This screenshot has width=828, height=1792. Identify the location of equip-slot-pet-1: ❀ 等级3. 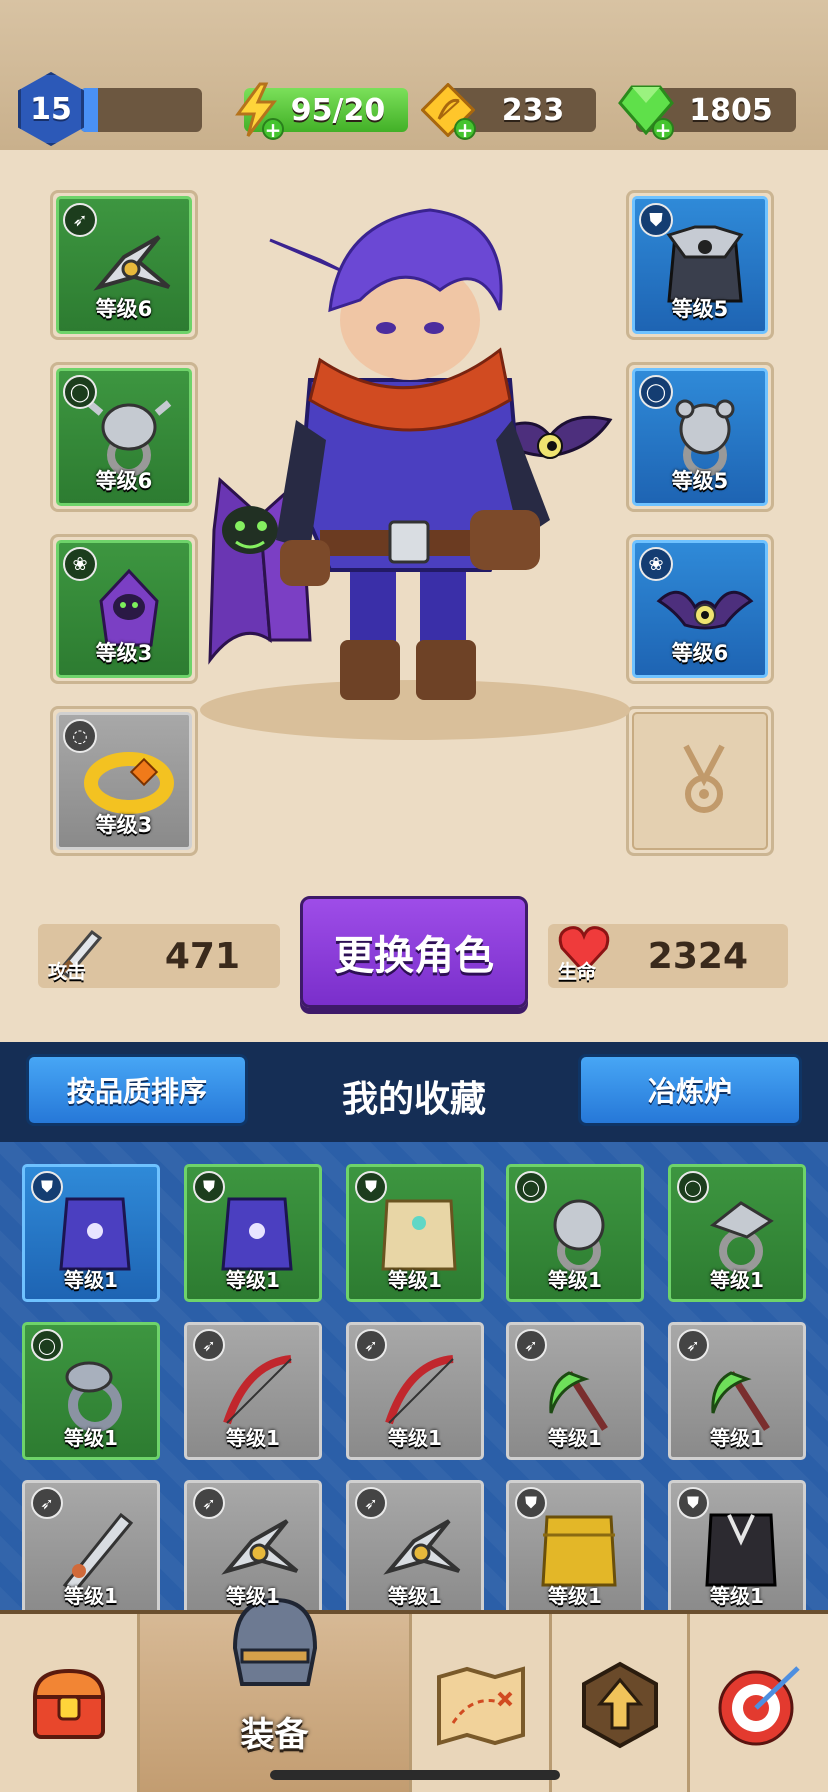
(124, 609).